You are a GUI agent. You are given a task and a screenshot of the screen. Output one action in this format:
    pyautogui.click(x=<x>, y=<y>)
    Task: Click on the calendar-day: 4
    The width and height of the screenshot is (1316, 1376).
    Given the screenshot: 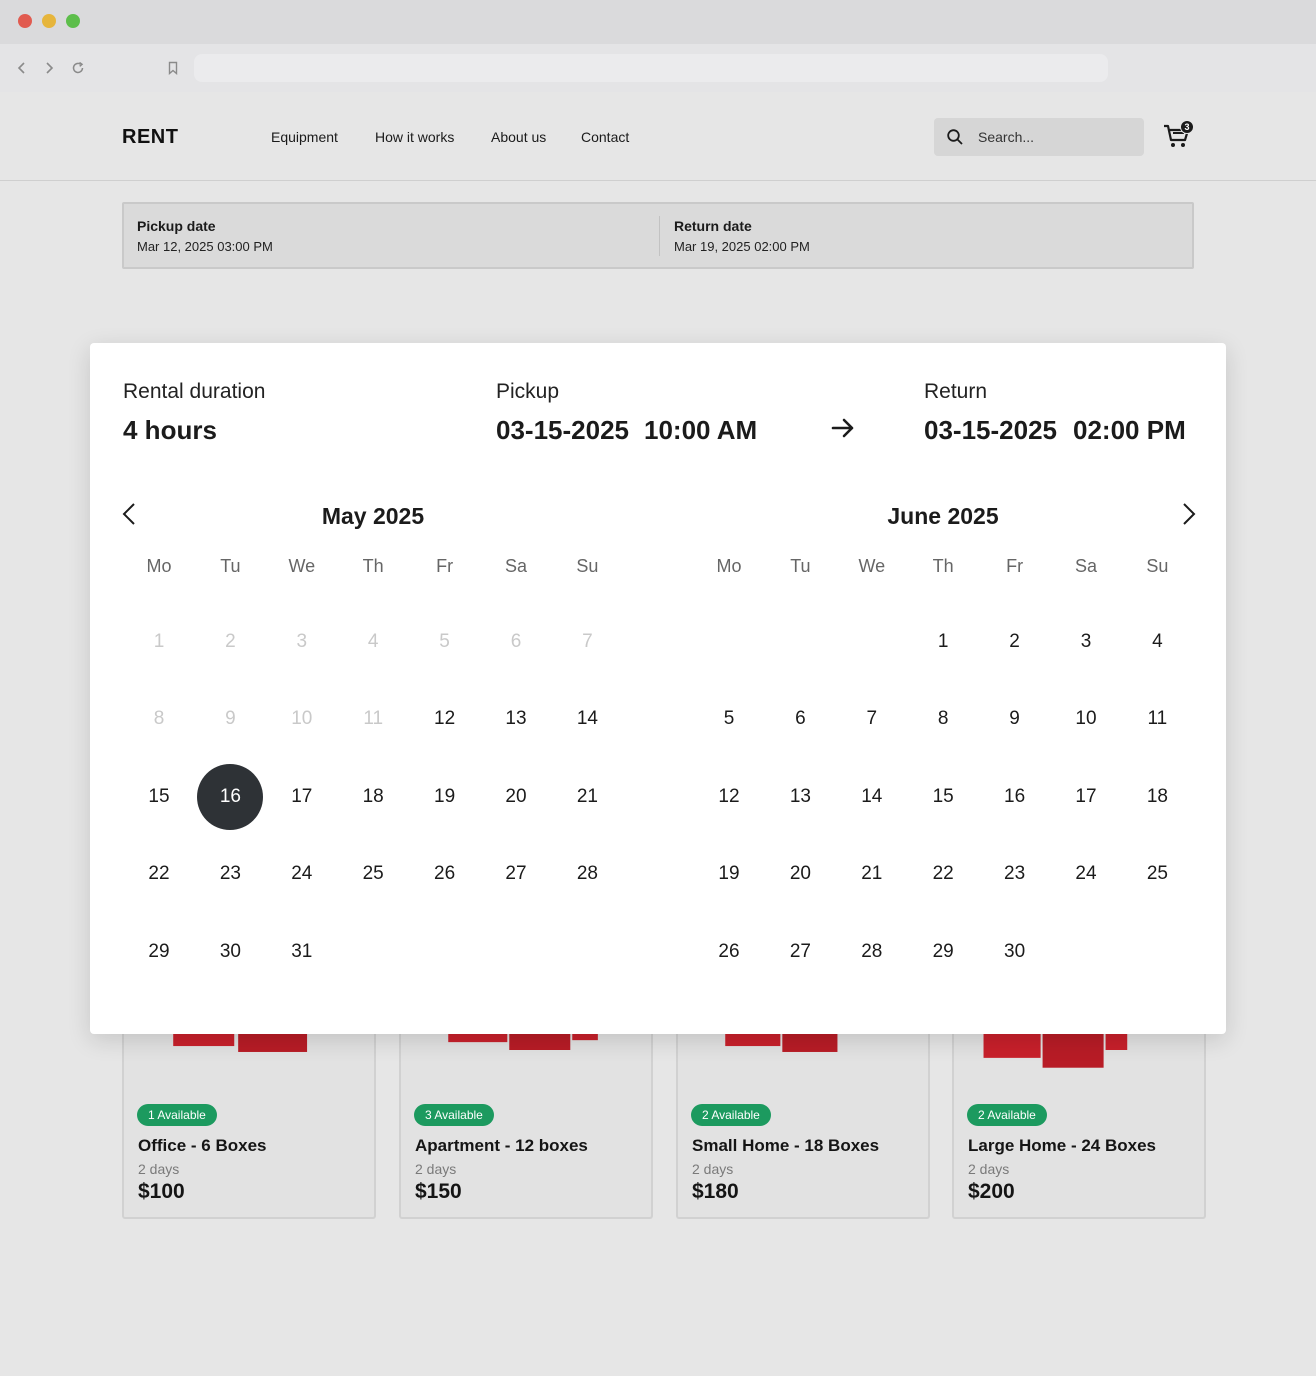 What is the action you would take?
    pyautogui.click(x=1157, y=642)
    